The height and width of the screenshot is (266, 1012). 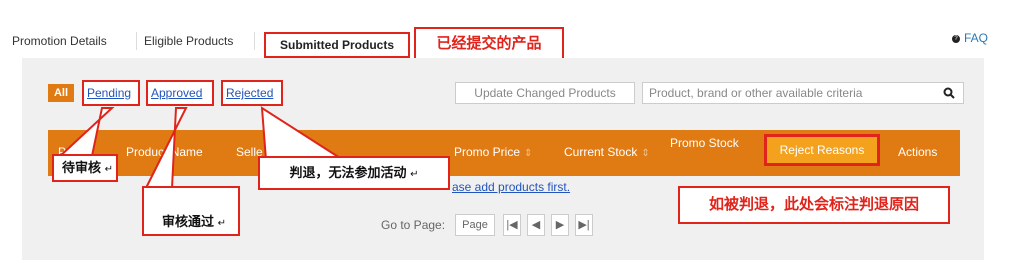 I want to click on approved-annotation: 审核通过 ↵, so click(x=191, y=211).